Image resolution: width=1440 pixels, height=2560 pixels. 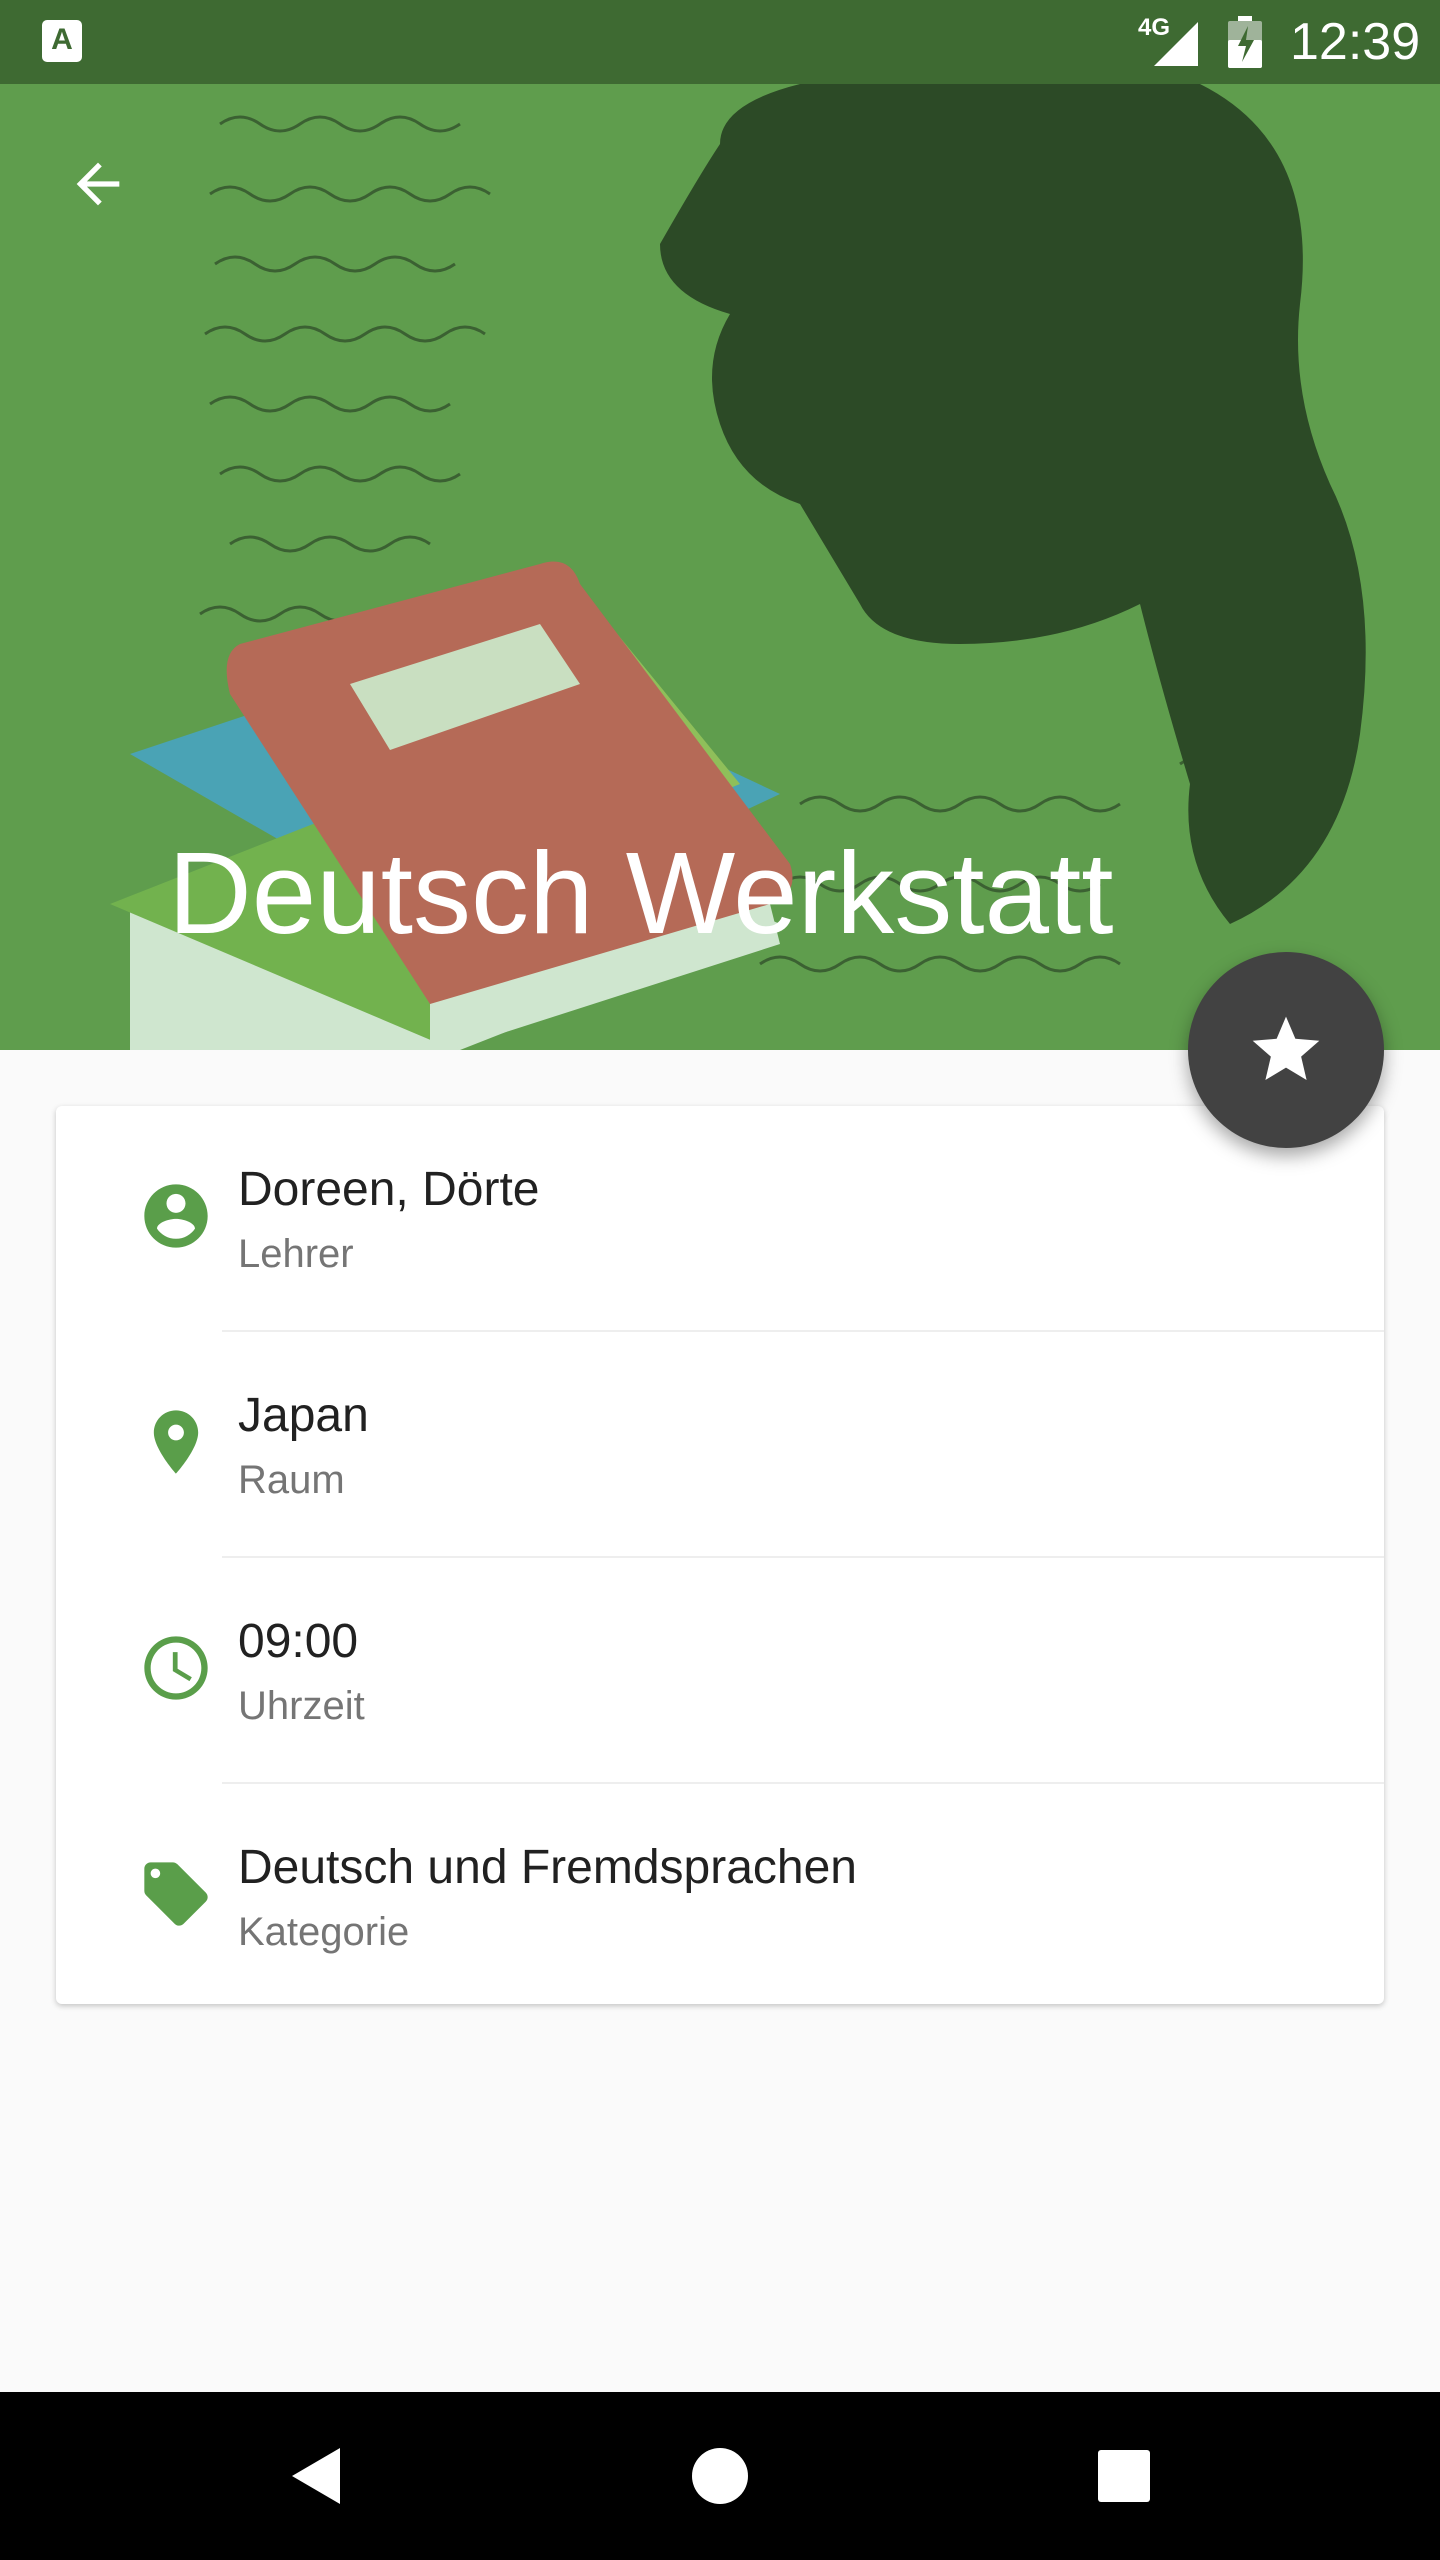 I want to click on page-title: Deutsch Werkstatt, so click(x=641, y=893).